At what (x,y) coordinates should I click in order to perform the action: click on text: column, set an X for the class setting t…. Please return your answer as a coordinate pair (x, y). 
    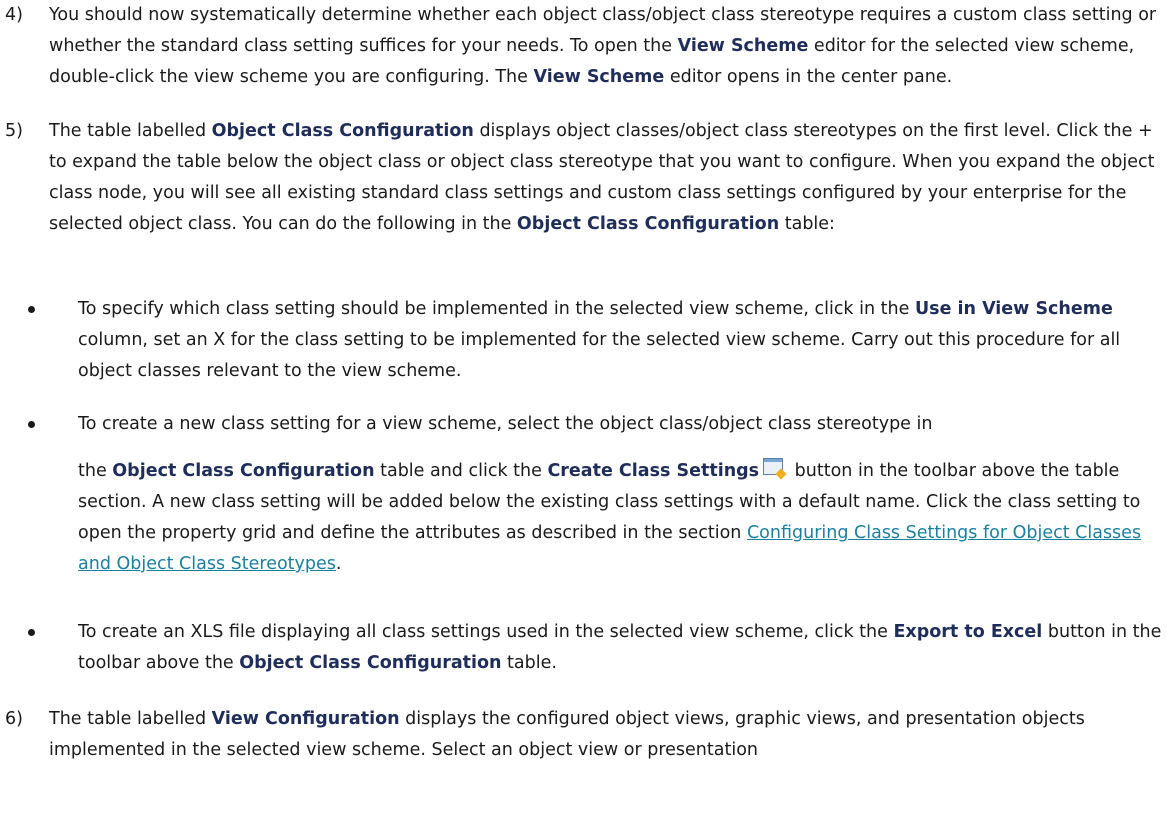
    Looking at the image, I should click on (599, 355).